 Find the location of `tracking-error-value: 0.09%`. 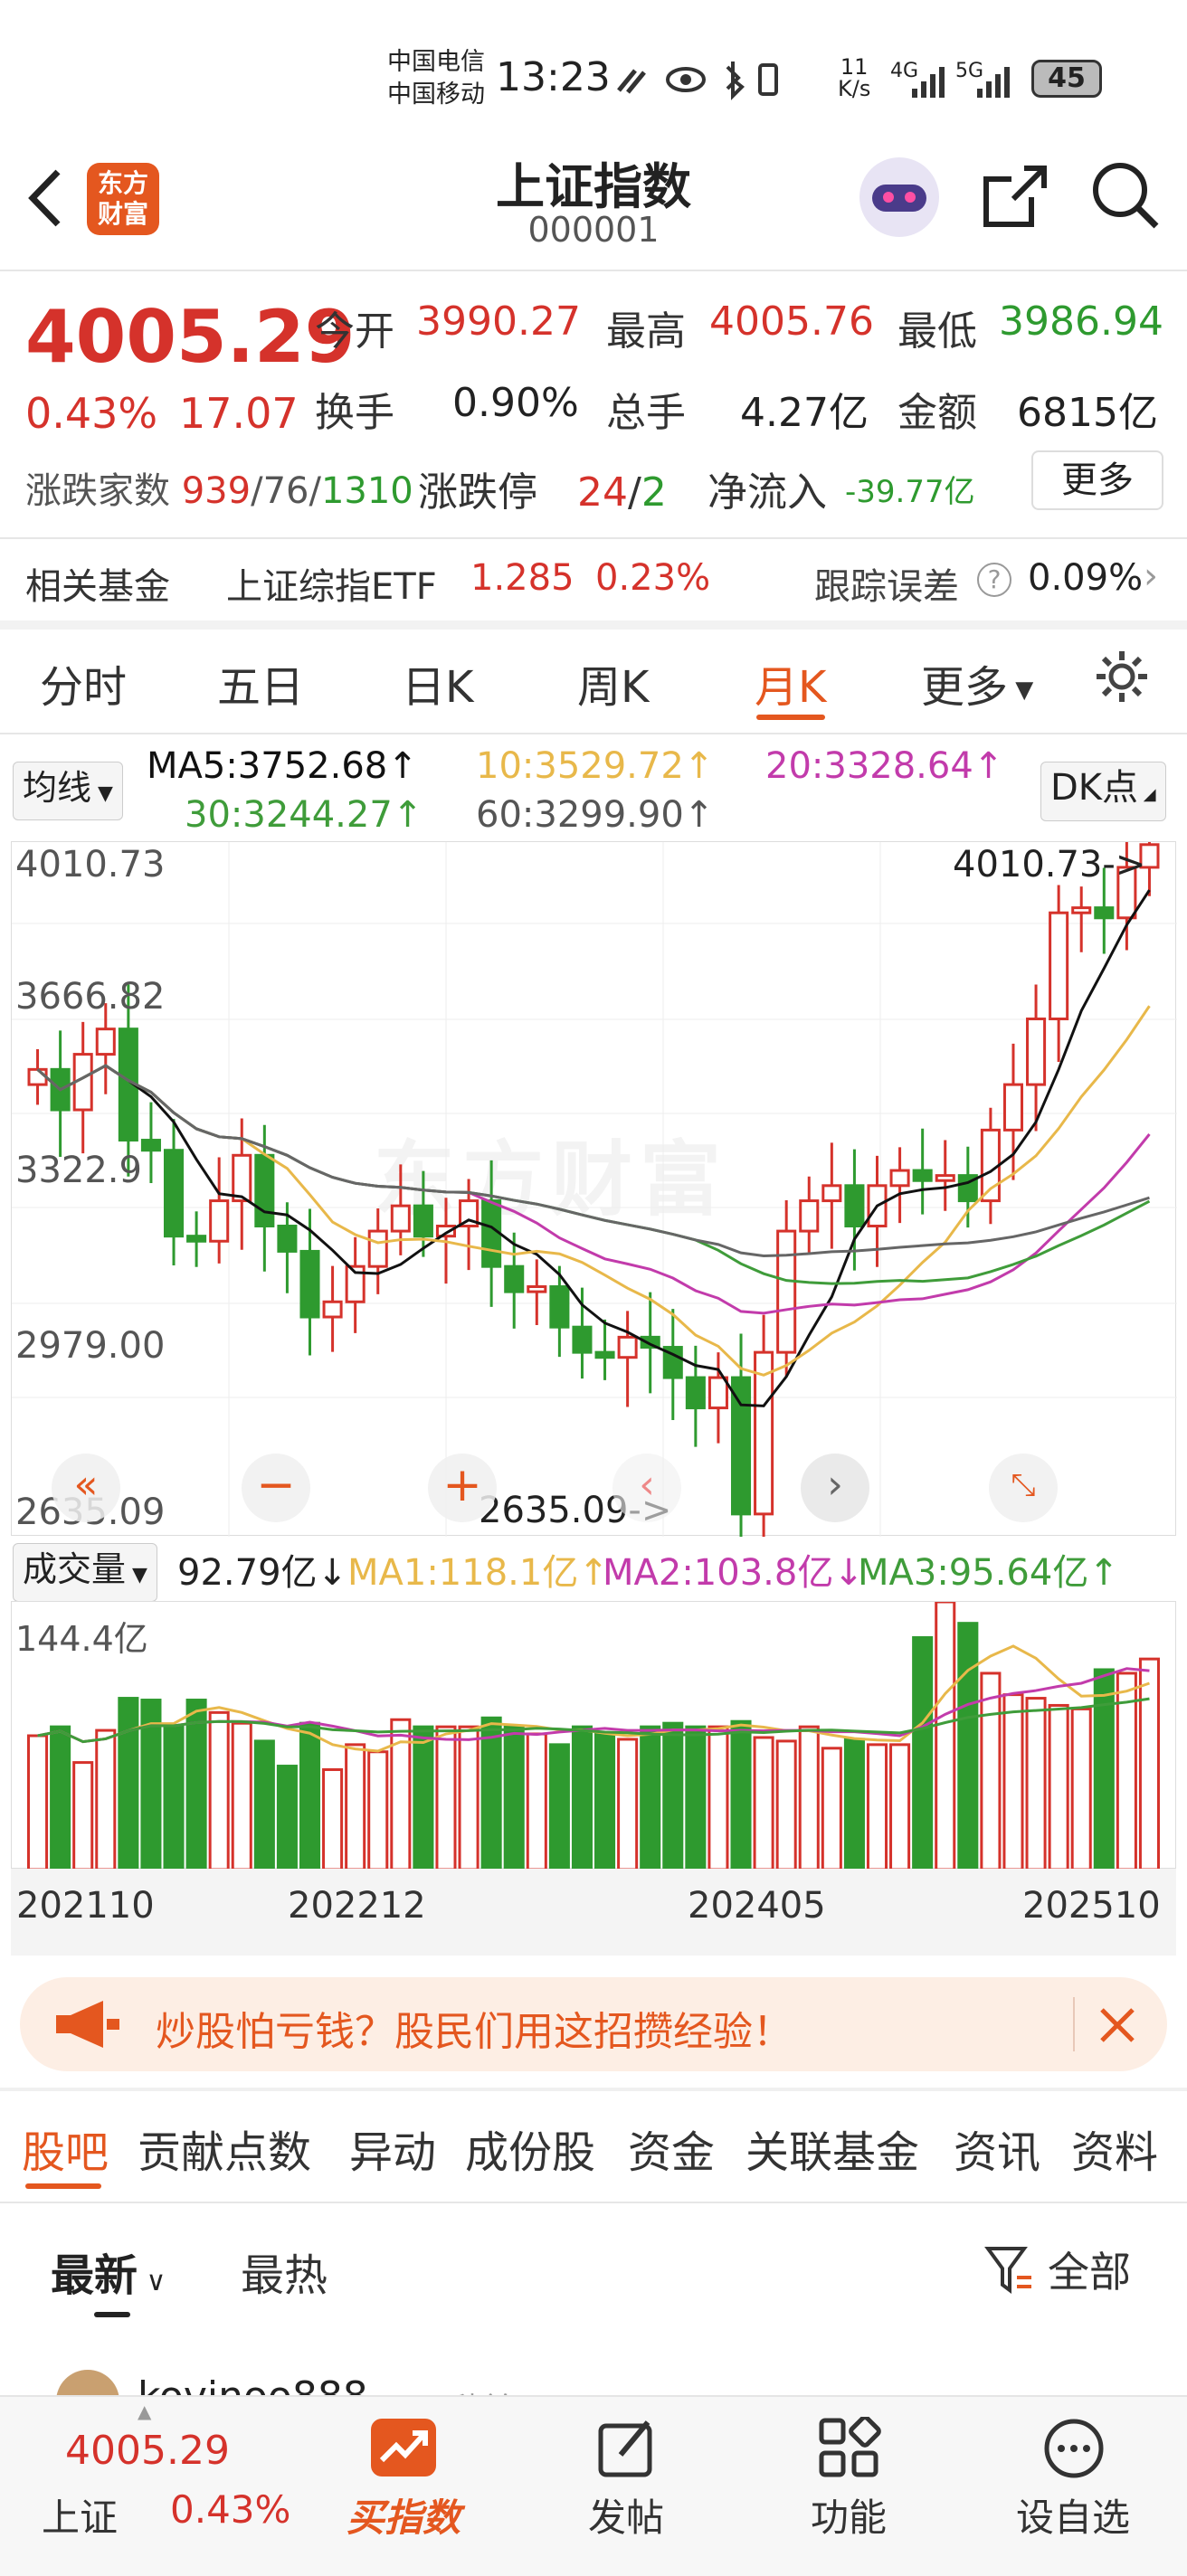

tracking-error-value: 0.09% is located at coordinates (1086, 578).